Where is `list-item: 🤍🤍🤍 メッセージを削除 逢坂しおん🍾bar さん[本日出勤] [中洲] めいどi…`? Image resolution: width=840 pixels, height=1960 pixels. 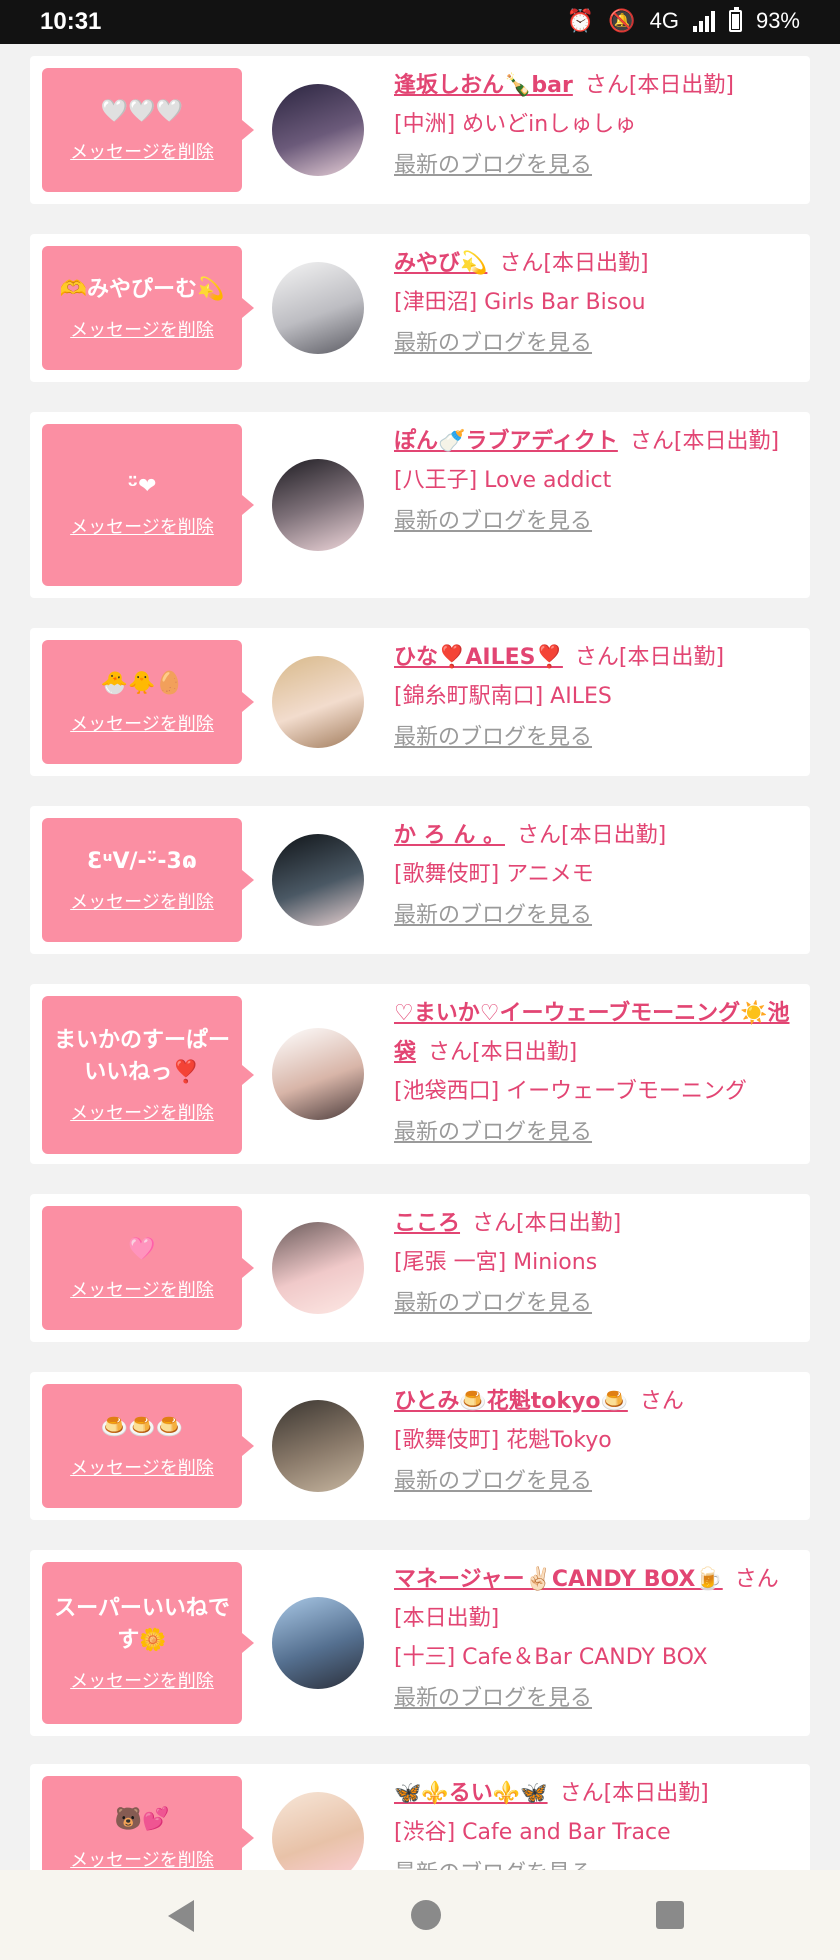
list-item: 🤍🤍🤍 メッセージを削除 逢坂しおん🍾bar さん[本日出勤] [中洲] めいどi… is located at coordinates (420, 130).